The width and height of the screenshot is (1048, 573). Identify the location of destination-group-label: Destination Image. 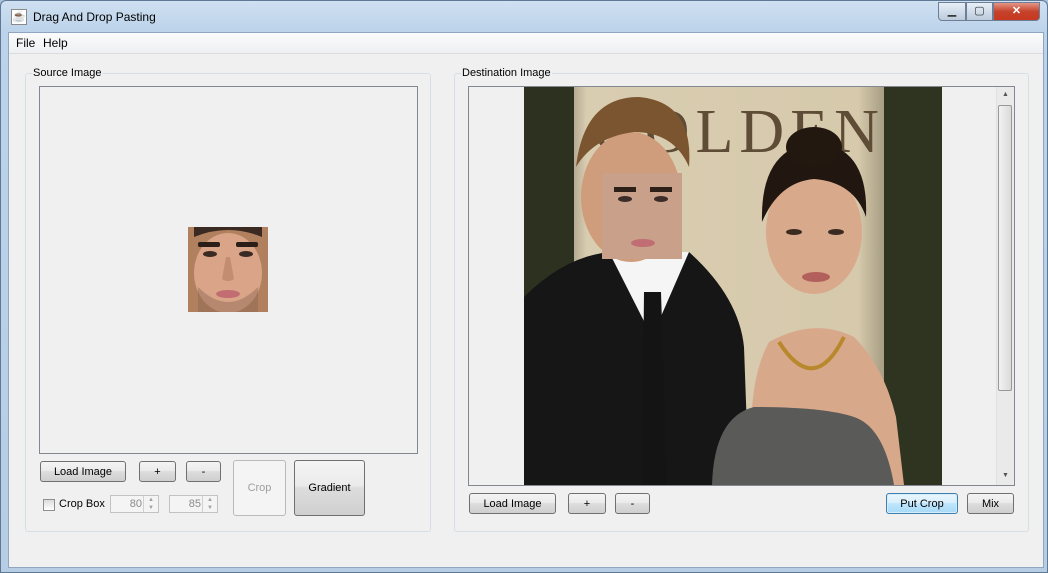
(506, 73).